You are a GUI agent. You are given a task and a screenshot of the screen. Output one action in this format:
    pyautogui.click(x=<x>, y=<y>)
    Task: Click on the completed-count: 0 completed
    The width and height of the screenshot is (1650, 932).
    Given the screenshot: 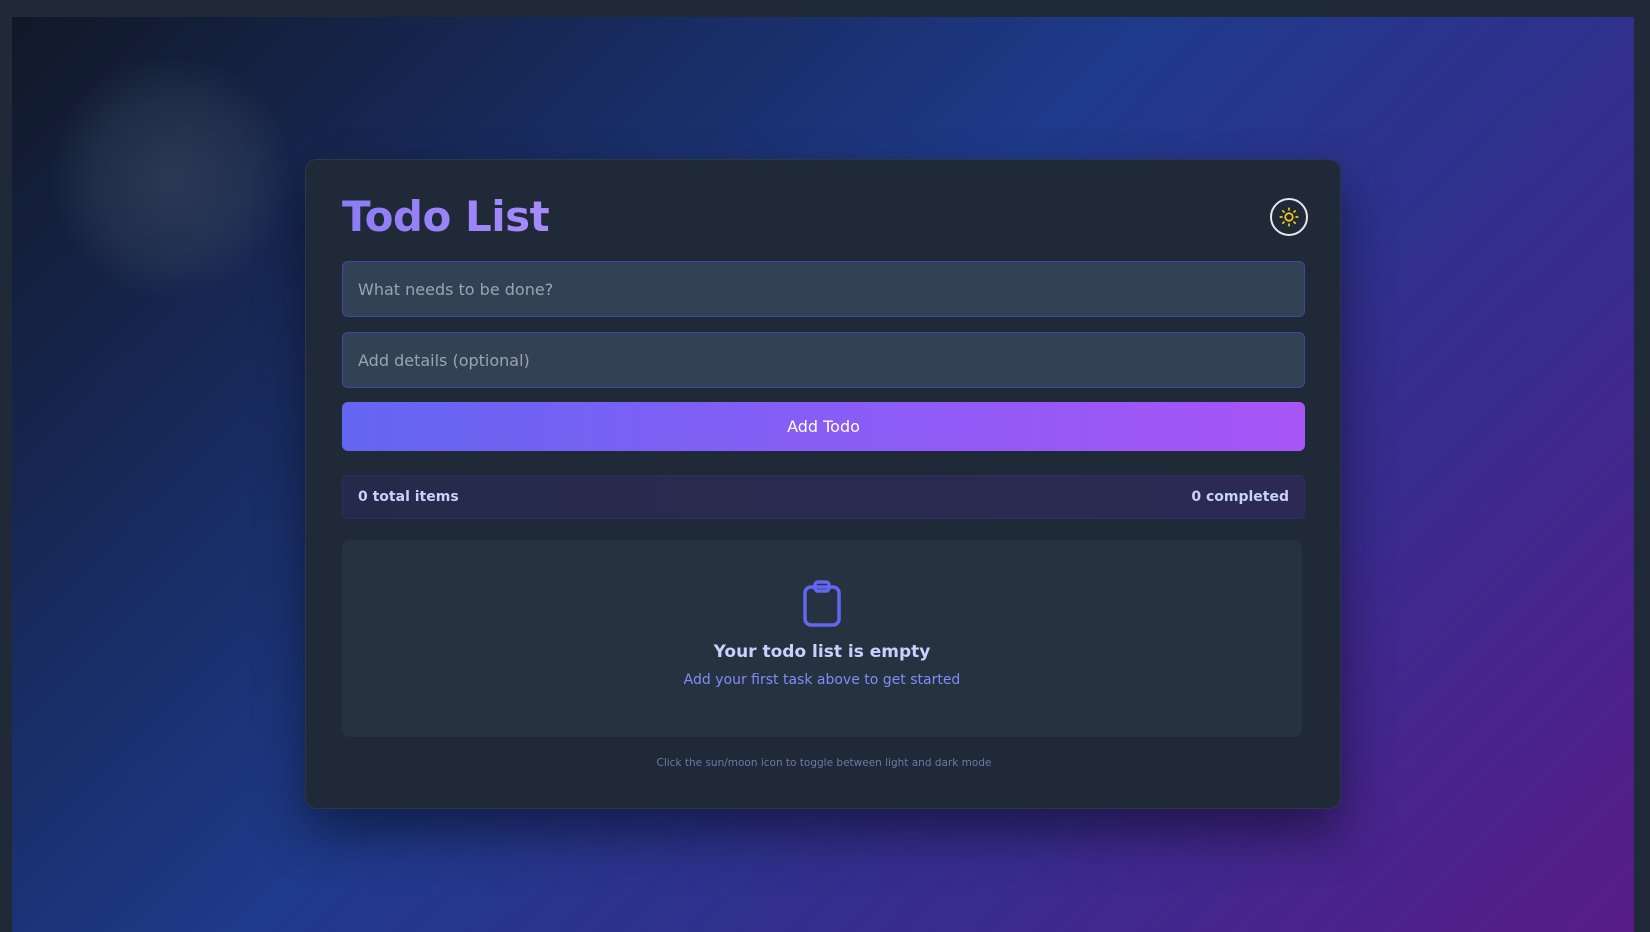 What is the action you would take?
    pyautogui.click(x=1240, y=497)
    